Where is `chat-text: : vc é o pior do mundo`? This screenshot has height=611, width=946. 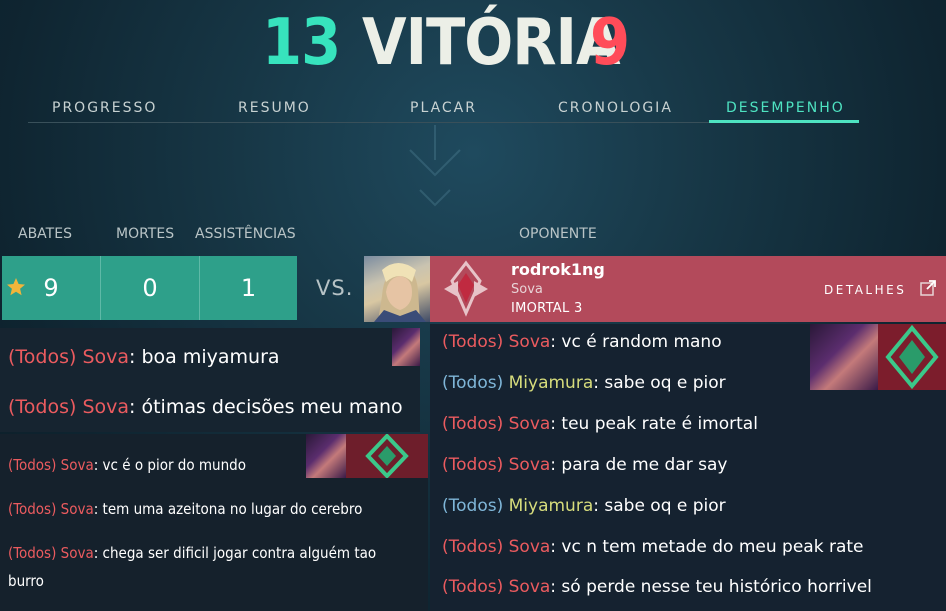 chat-text: : vc é o pior do mundo is located at coordinates (169, 465).